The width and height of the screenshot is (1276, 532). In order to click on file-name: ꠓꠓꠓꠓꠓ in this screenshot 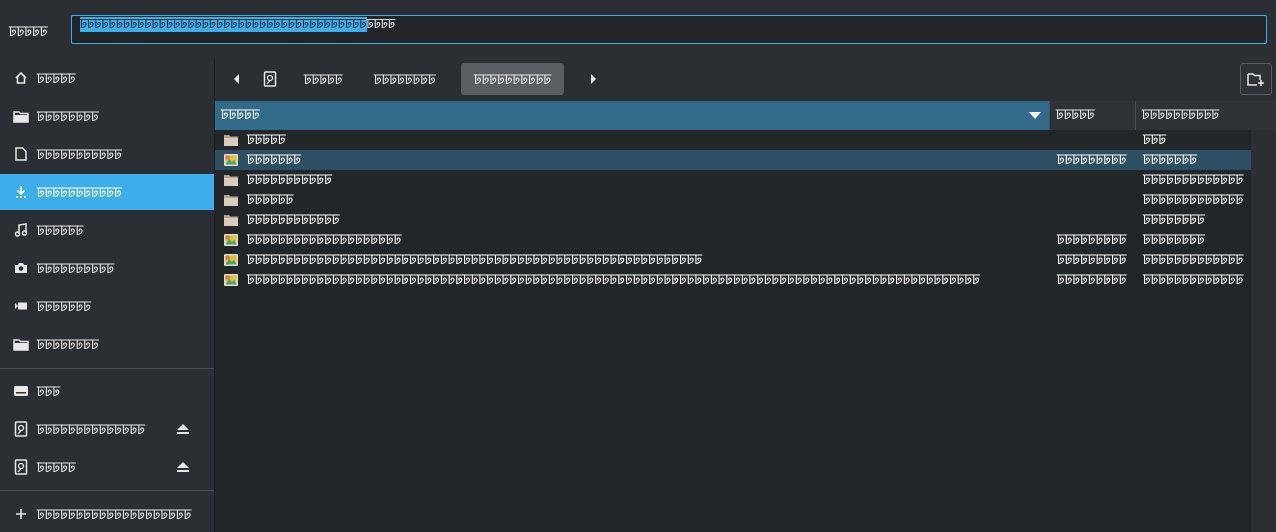, I will do `click(266, 140)`.